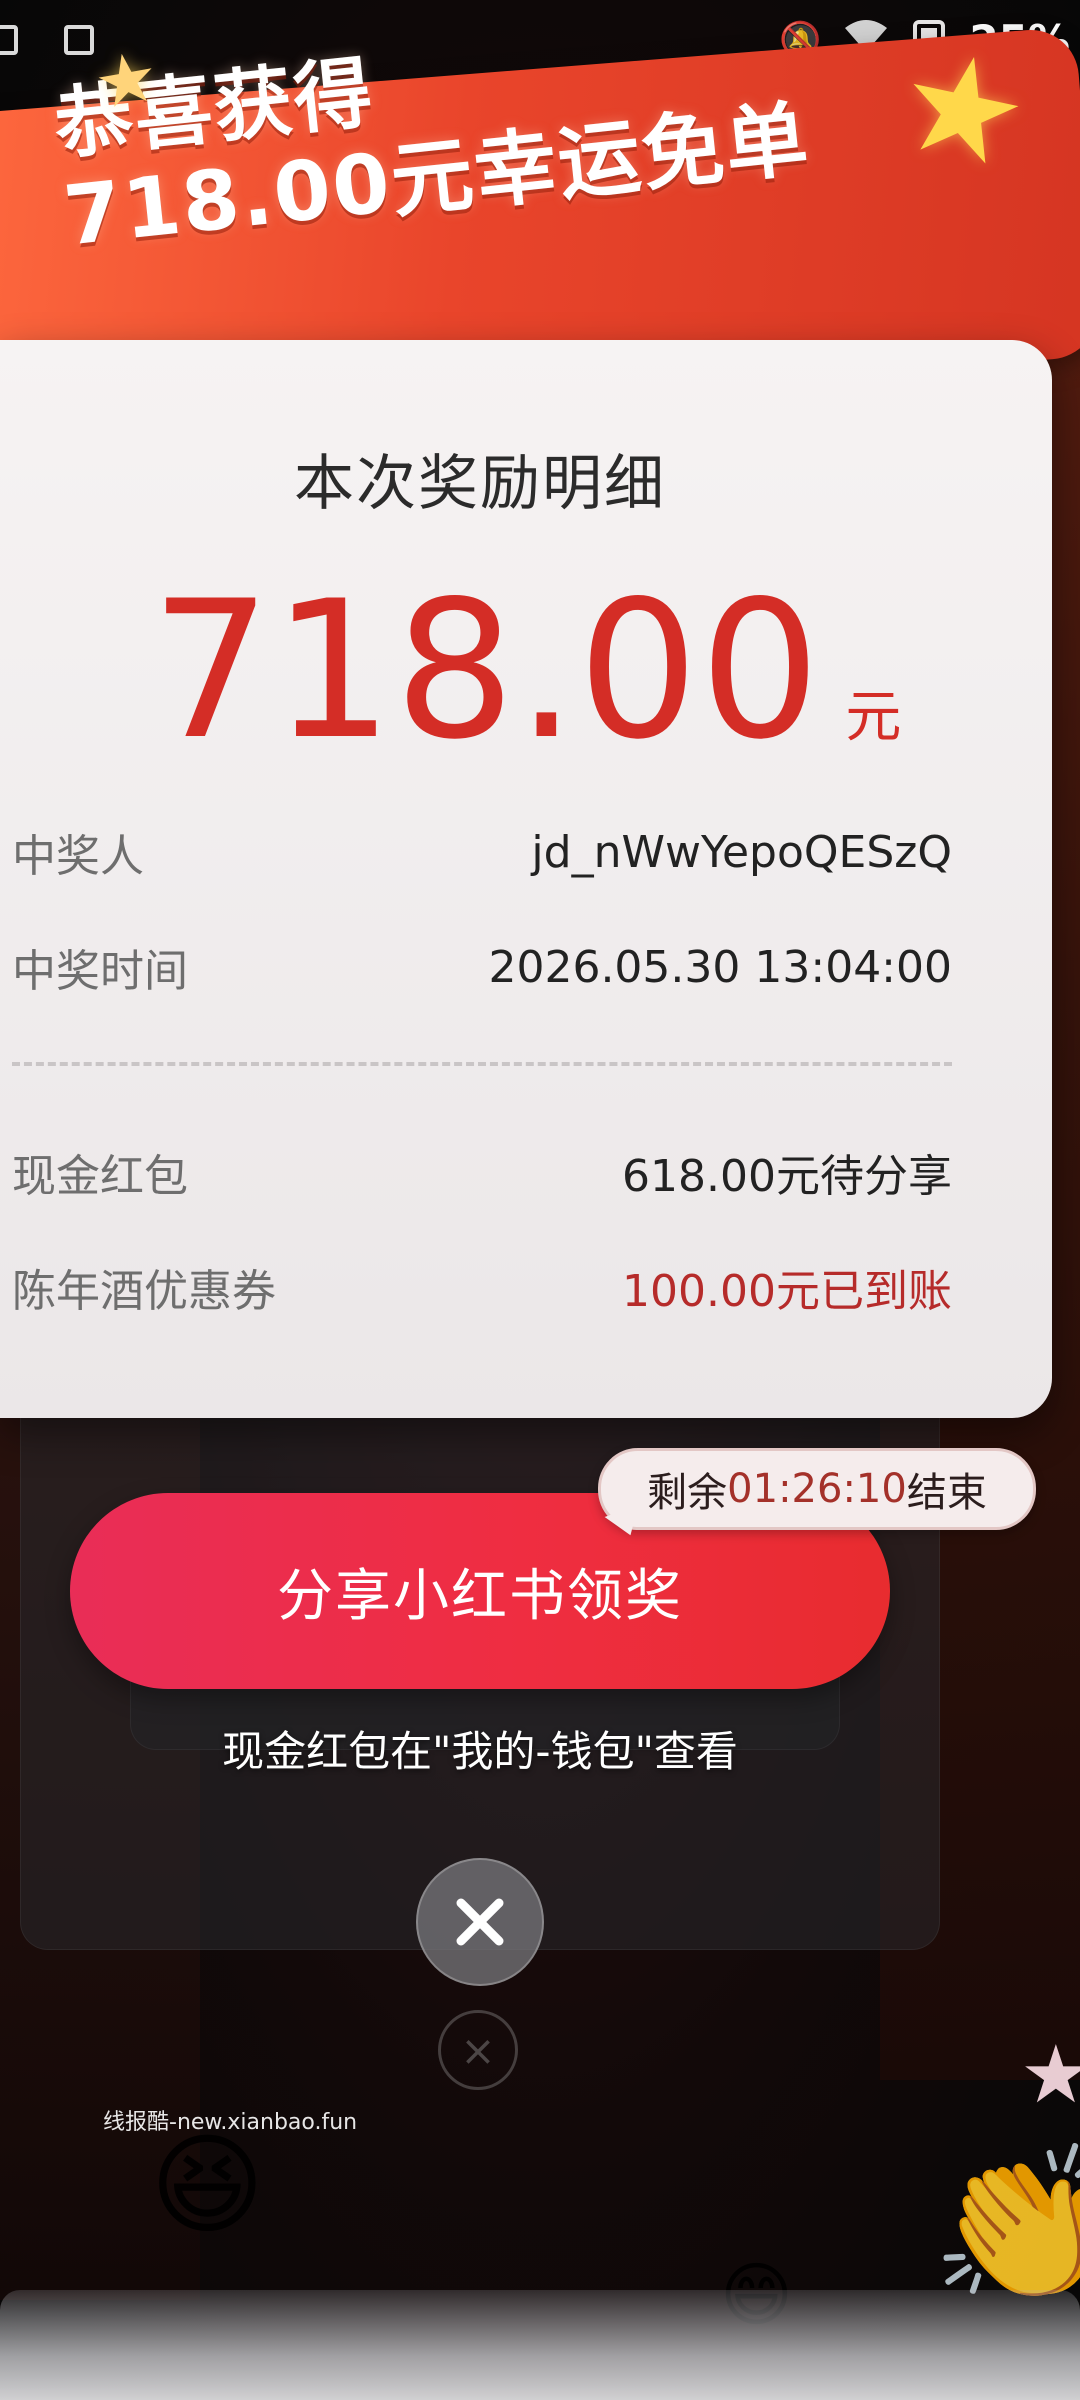 Image resolution: width=1080 pixels, height=2400 pixels. What do you see at coordinates (1005, 2225) in the screenshot?
I see `clapping-hands-icon: 👏` at bounding box center [1005, 2225].